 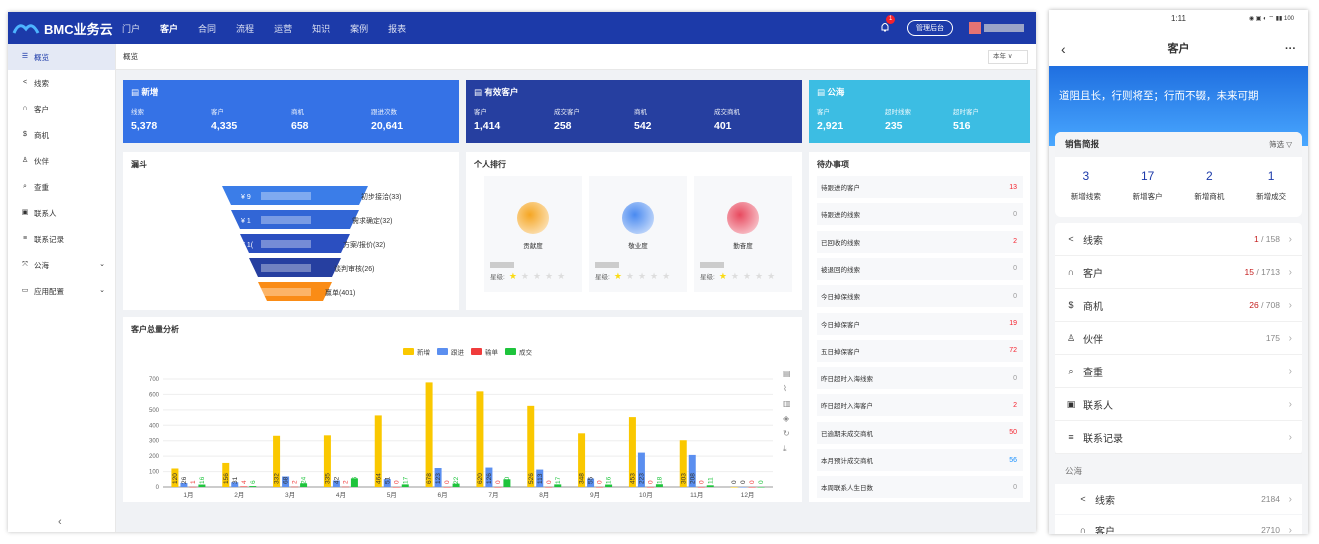 What do you see at coordinates (61, 83) in the screenshot?
I see `sidebar-item-1: < 线索` at bounding box center [61, 83].